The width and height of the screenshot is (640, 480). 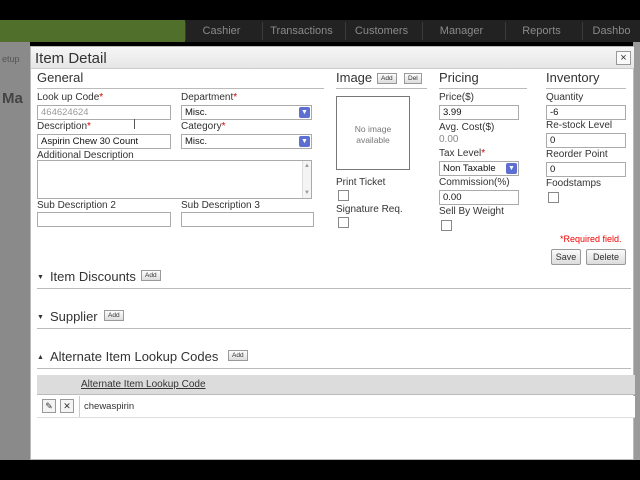 What do you see at coordinates (449, 139) in the screenshot?
I see `avg-cost-value: 0.00` at bounding box center [449, 139].